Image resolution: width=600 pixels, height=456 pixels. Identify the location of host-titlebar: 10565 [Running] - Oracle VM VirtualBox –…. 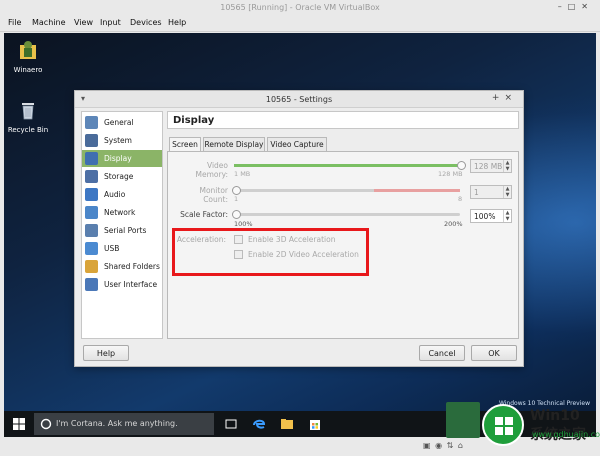
(300, 7).